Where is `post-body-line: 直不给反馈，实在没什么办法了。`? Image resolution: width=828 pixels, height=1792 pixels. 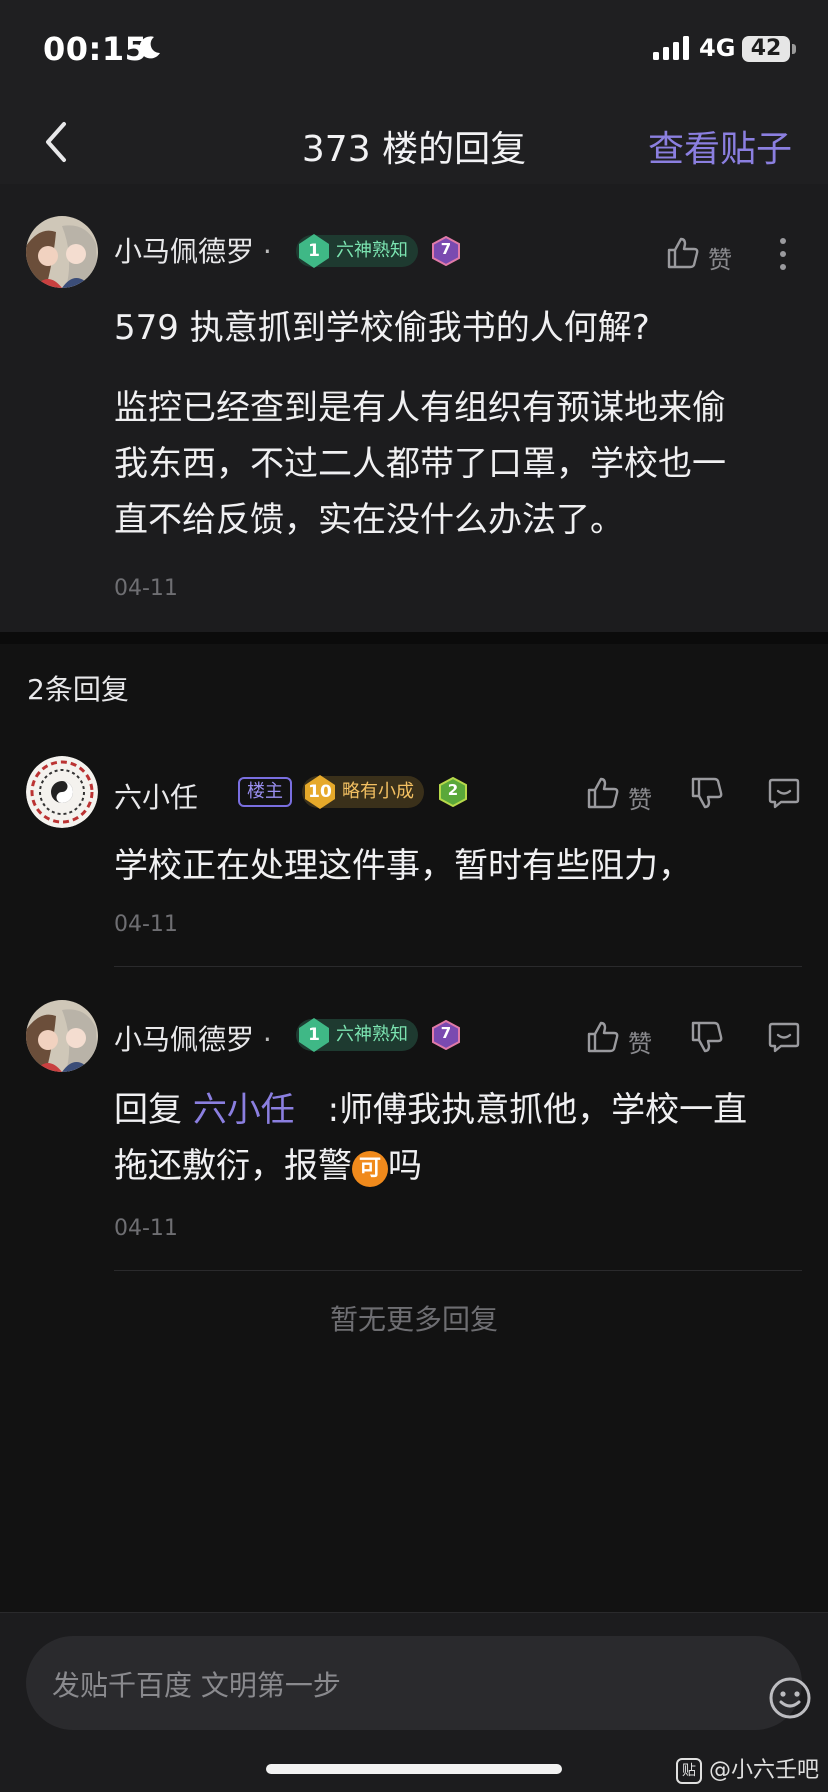 post-body-line: 直不给反馈，实在没什么办法了。 is located at coordinates (369, 520).